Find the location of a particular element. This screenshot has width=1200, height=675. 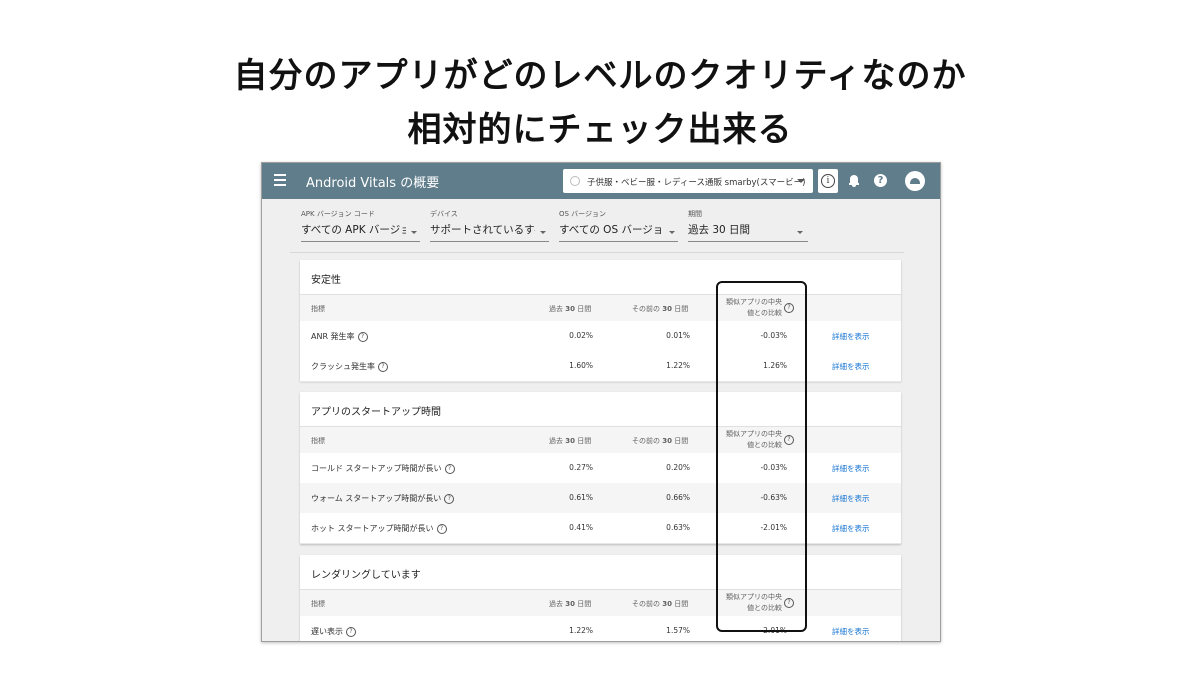

section-title: アプリのスタートアップ時間 is located at coordinates (376, 412).